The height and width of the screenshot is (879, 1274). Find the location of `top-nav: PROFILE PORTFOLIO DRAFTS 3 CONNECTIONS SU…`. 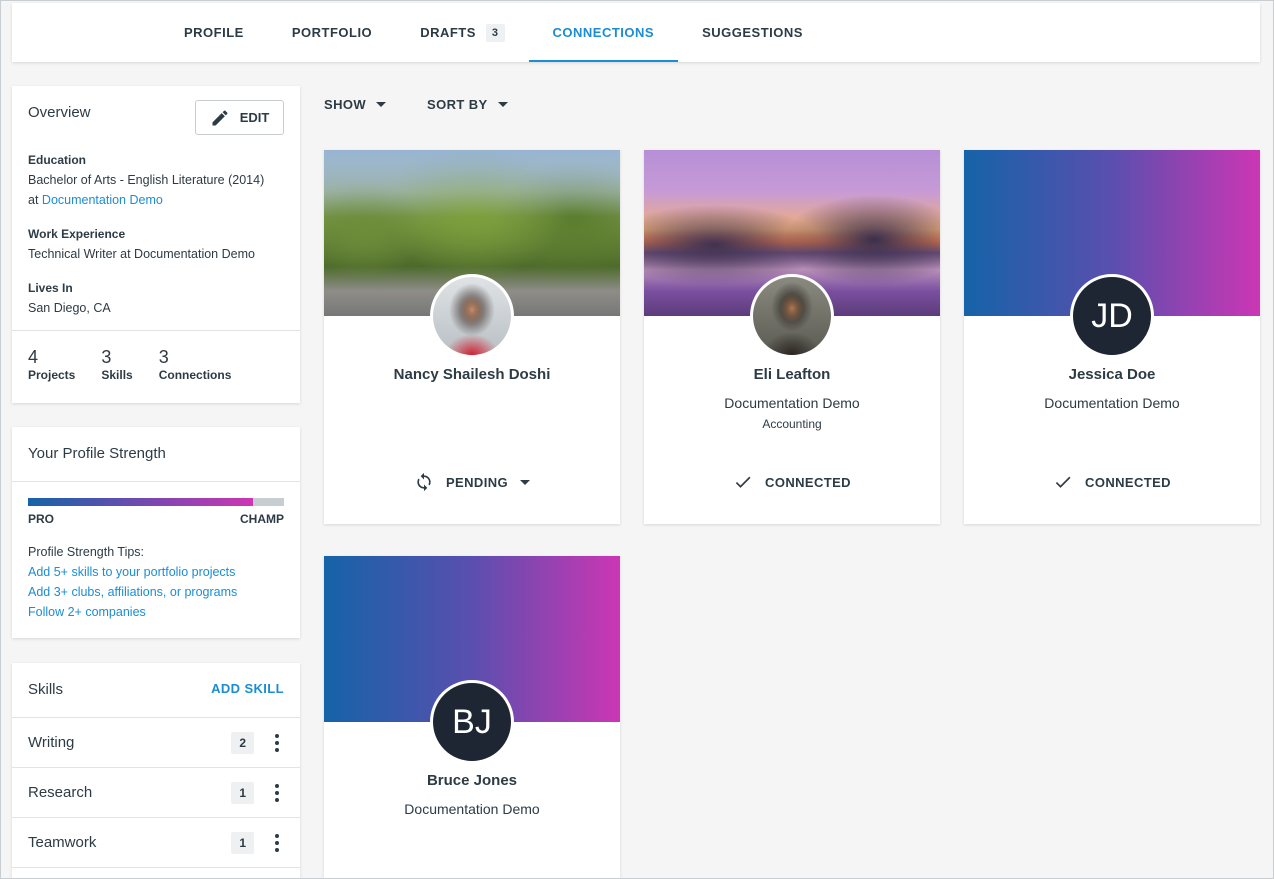

top-nav: PROFILE PORTFOLIO DRAFTS 3 CONNECTIONS SU… is located at coordinates (636, 32).